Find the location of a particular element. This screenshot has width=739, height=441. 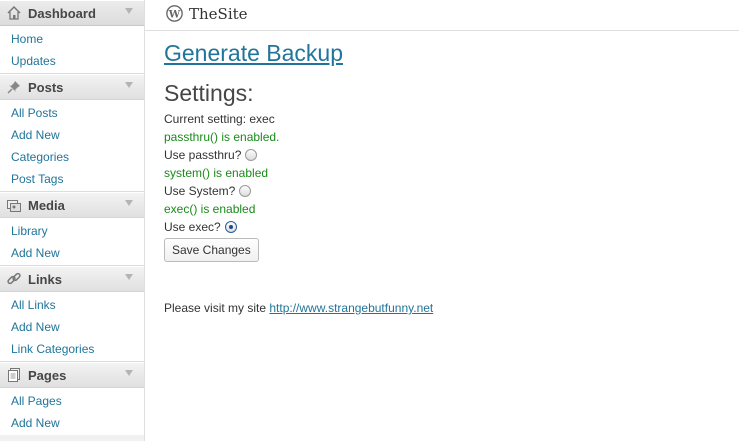

chain-link-icon is located at coordinates (14, 278).